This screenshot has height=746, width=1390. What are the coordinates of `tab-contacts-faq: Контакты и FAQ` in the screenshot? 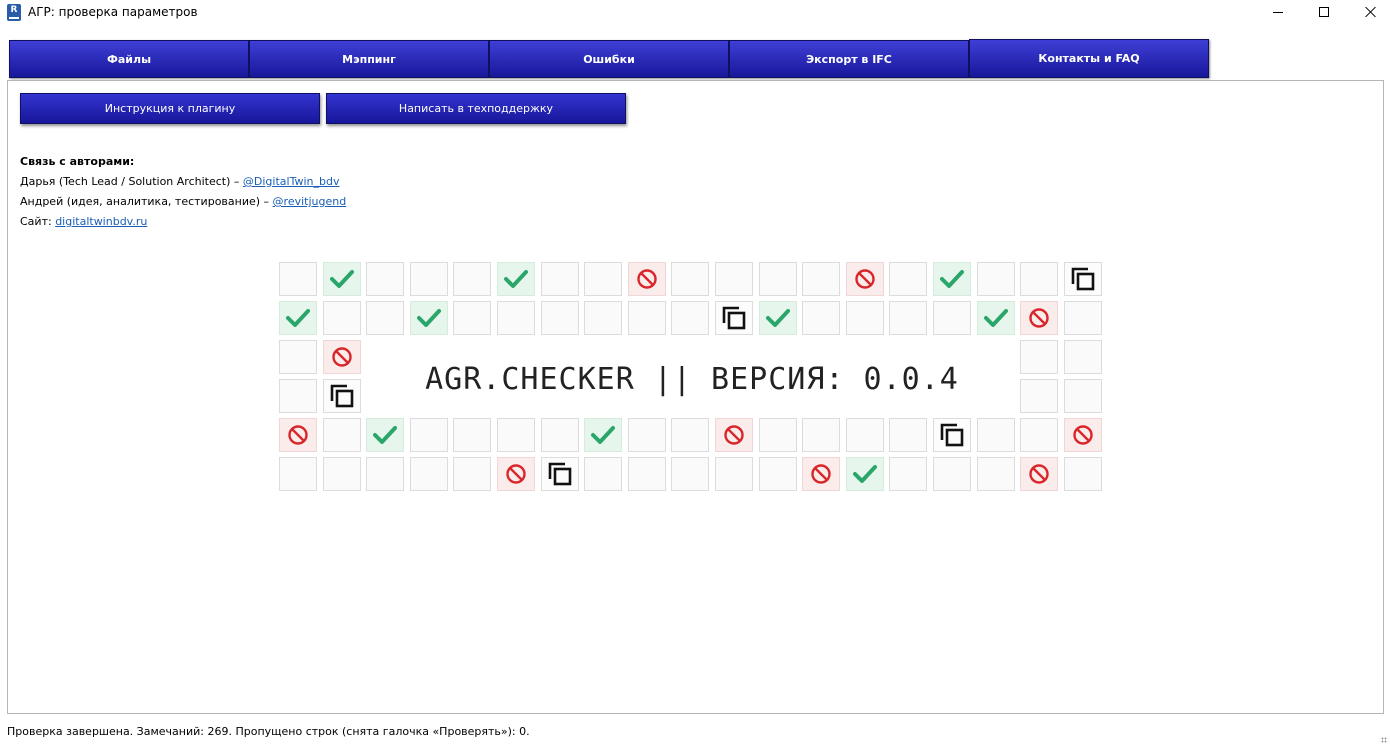 It's located at (1089, 58).